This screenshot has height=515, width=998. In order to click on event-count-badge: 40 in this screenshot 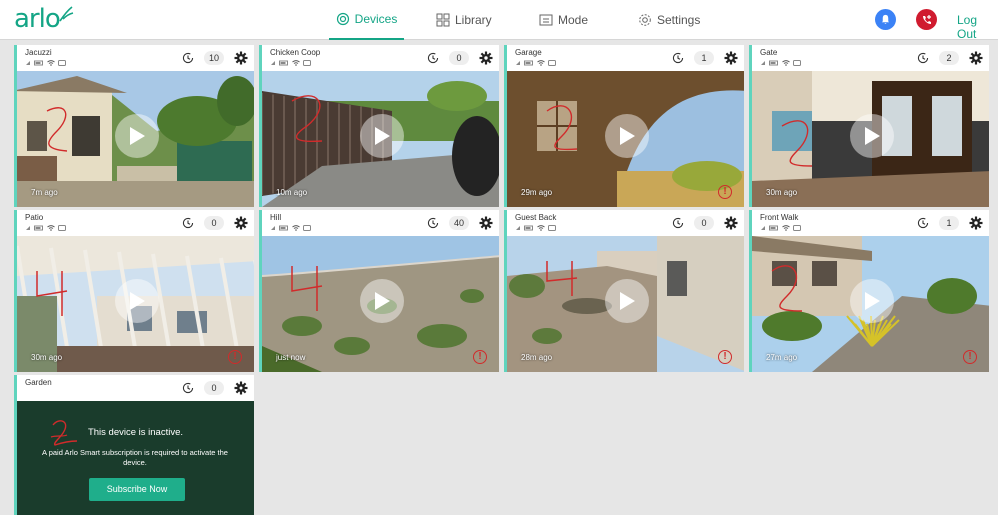, I will do `click(459, 223)`.